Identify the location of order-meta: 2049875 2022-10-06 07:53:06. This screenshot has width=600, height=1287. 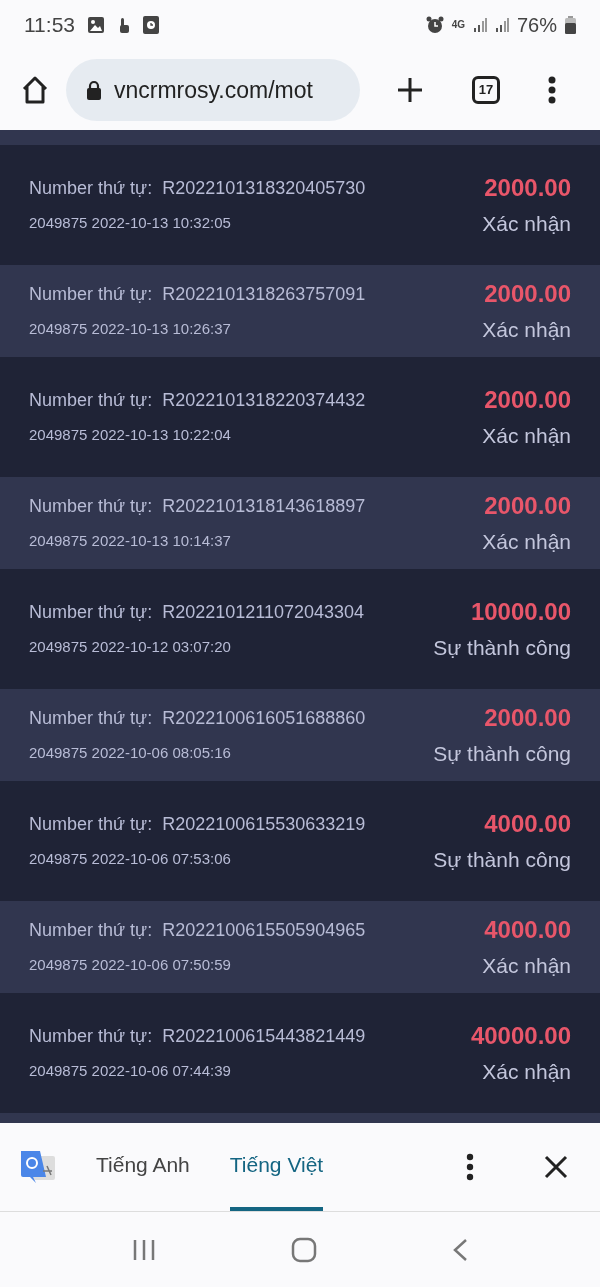
(130, 859).